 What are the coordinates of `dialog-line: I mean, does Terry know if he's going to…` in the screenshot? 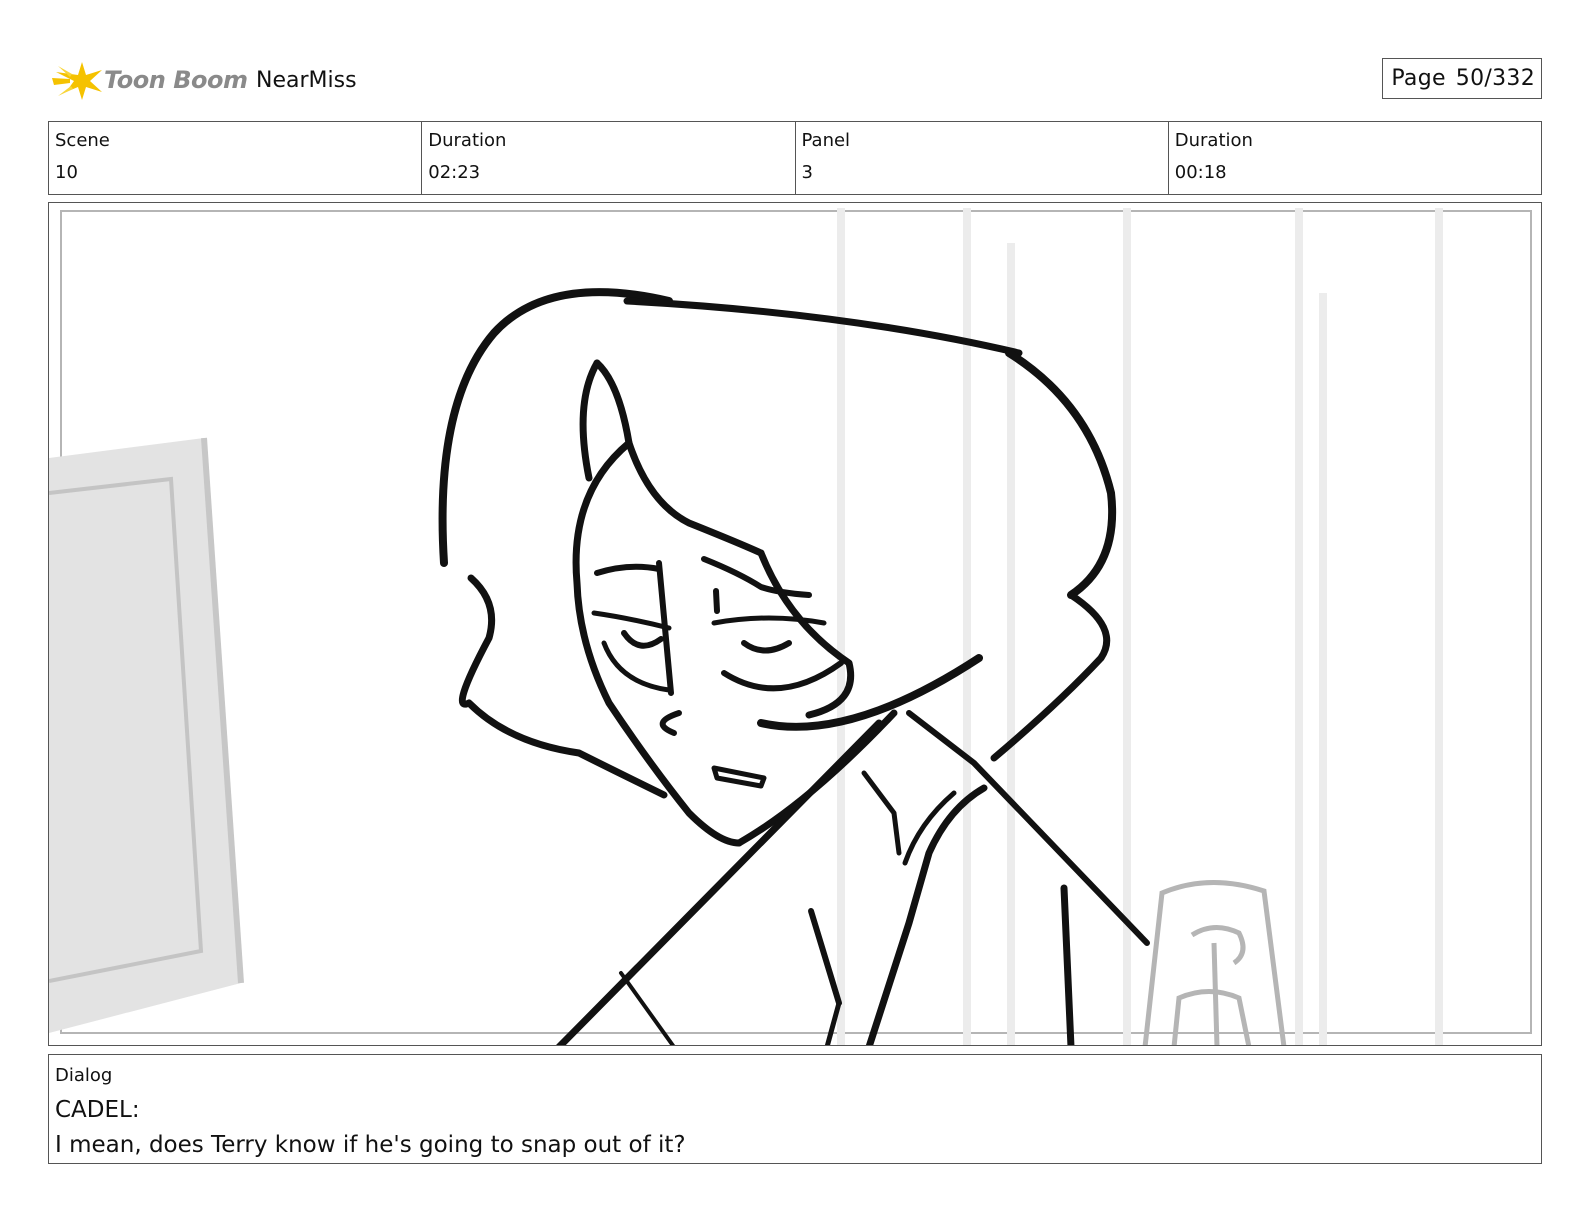 It's located at (370, 1145).